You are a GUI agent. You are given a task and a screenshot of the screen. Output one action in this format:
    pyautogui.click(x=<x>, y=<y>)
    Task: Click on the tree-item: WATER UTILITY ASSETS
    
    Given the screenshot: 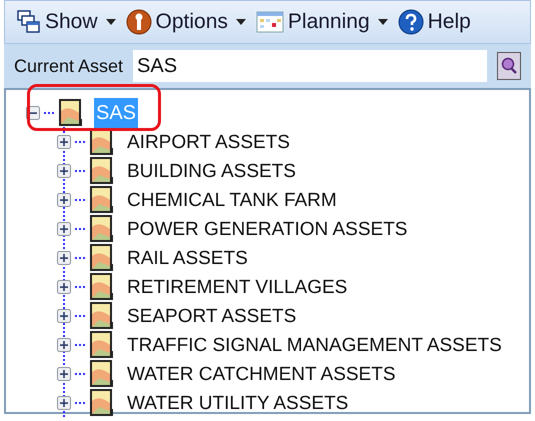 What is the action you would take?
    pyautogui.click(x=237, y=404)
    